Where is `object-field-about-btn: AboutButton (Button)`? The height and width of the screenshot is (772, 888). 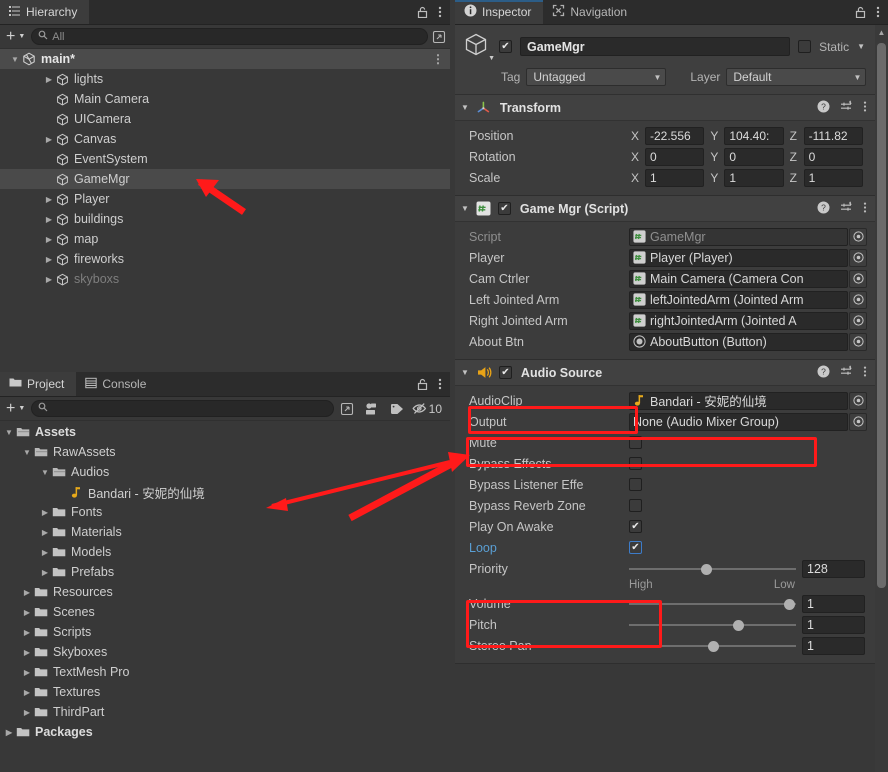 object-field-about-btn: AboutButton (Button) is located at coordinates (738, 341).